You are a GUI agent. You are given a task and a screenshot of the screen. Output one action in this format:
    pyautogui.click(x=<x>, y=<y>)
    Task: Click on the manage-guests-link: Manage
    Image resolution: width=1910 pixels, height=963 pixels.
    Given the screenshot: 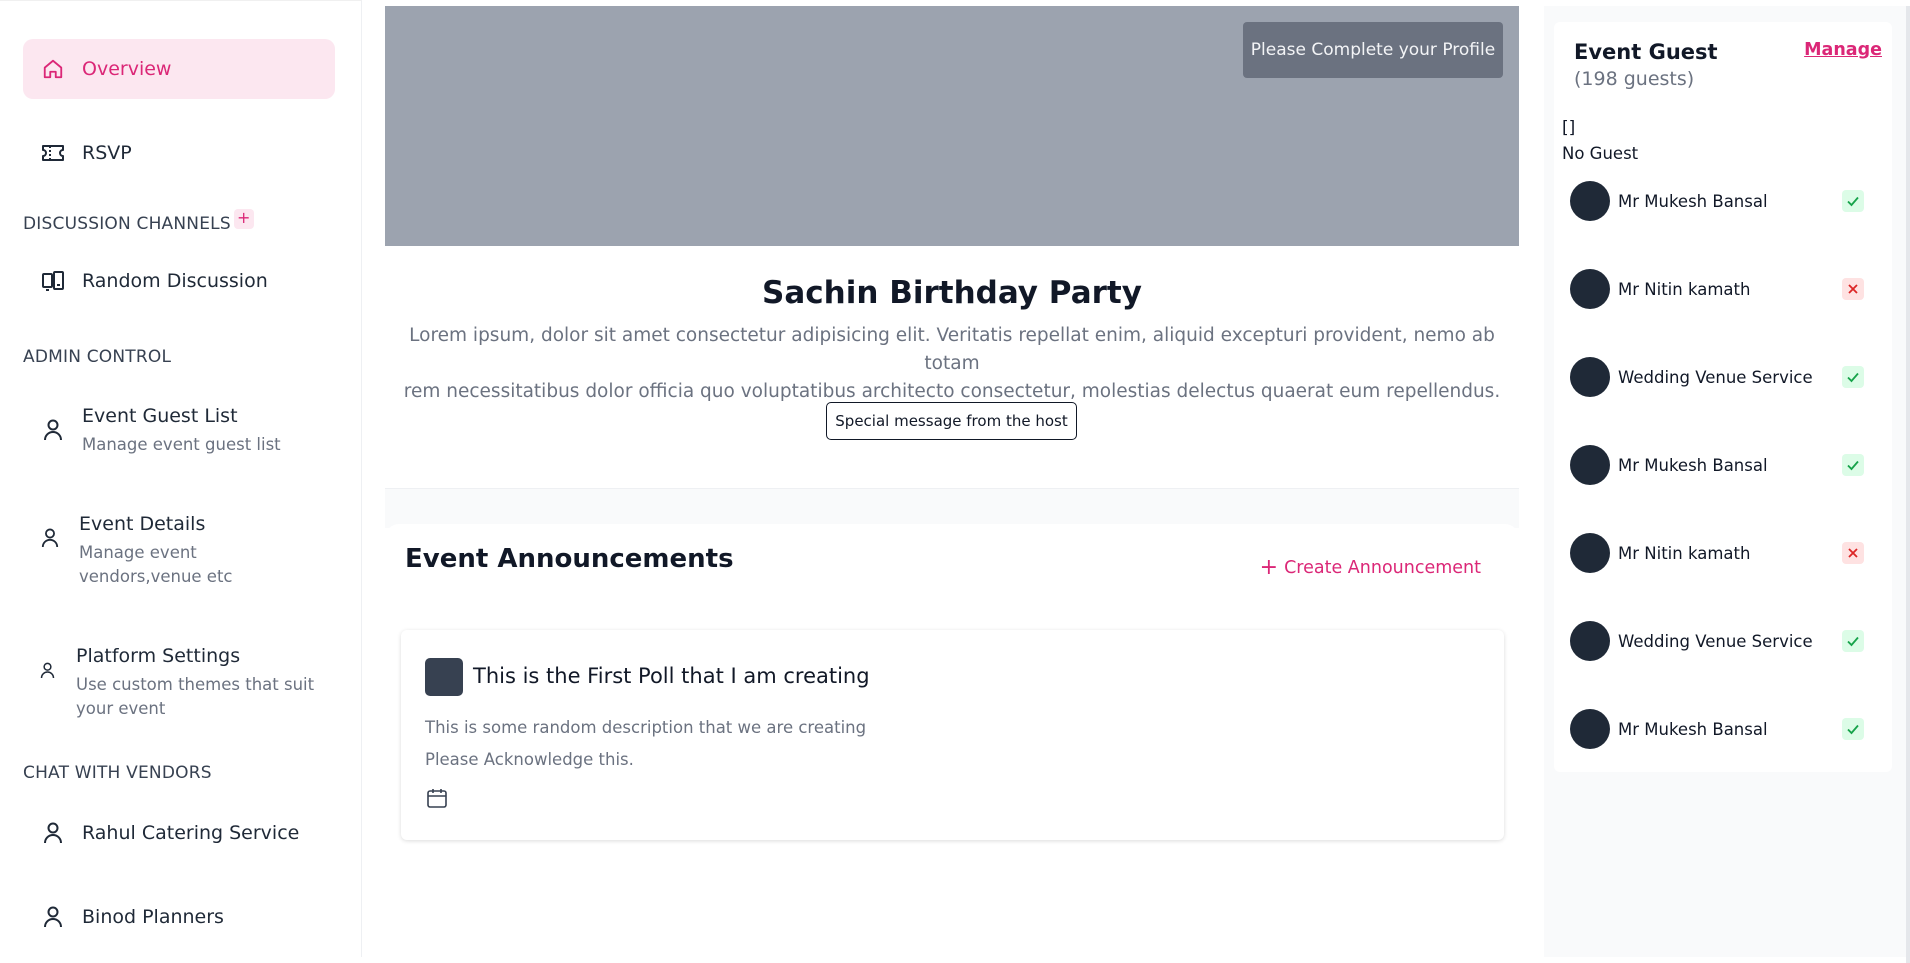 What is the action you would take?
    pyautogui.click(x=1843, y=50)
    